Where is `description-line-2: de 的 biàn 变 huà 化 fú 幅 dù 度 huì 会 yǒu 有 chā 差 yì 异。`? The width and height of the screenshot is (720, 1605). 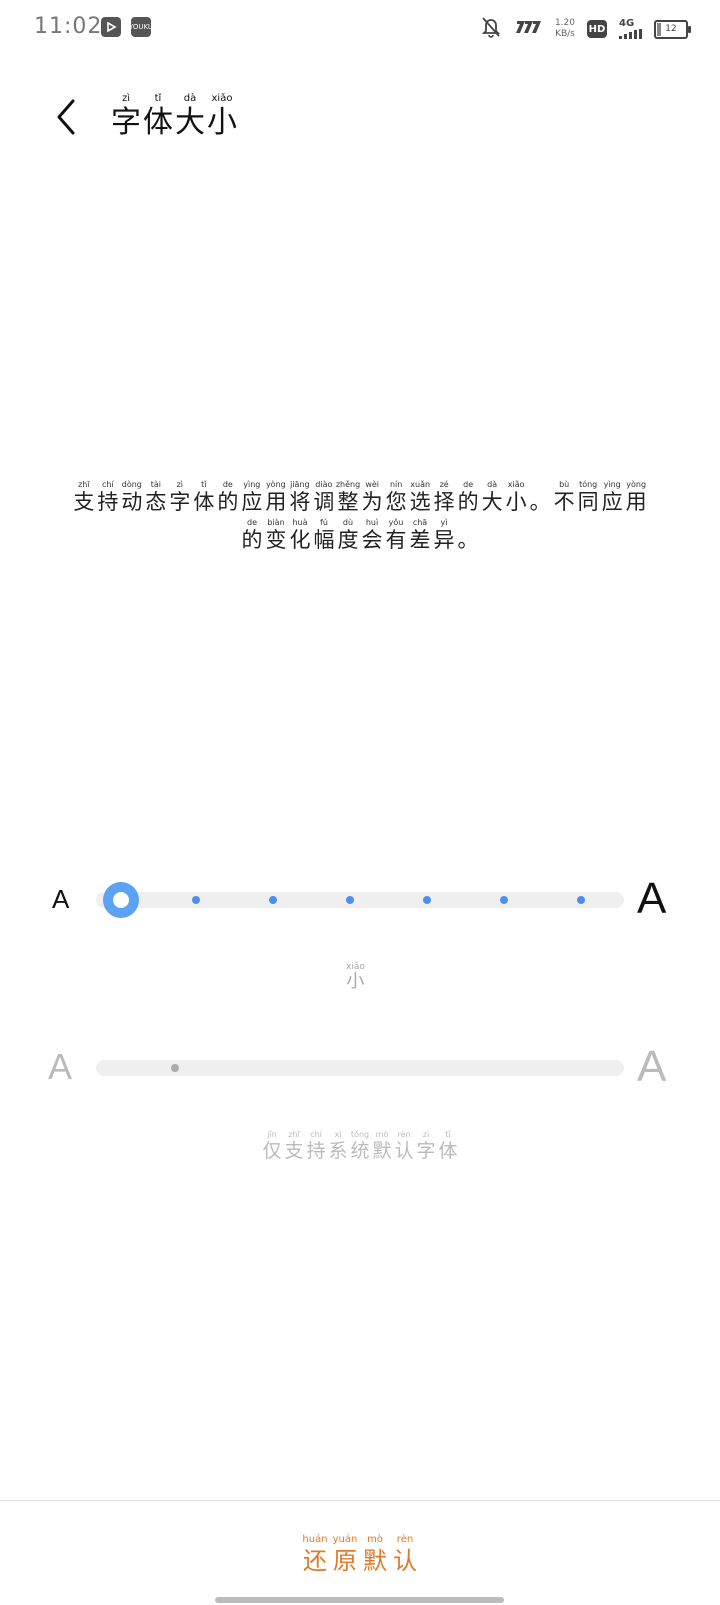
description-line-2: de 的 biàn 变 huà 化 fú 幅 dù 度 huì 会 yǒu 有 chā 差 yì 异。 is located at coordinates (360, 535).